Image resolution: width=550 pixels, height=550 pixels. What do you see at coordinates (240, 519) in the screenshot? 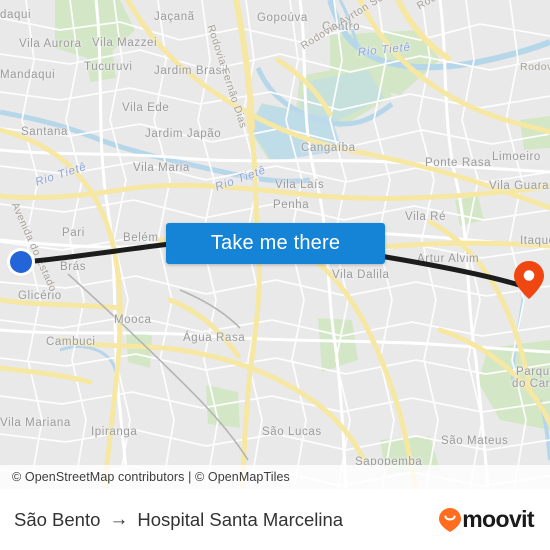
I see `trip-destination-label: Hospital Santa Marcelina` at bounding box center [240, 519].